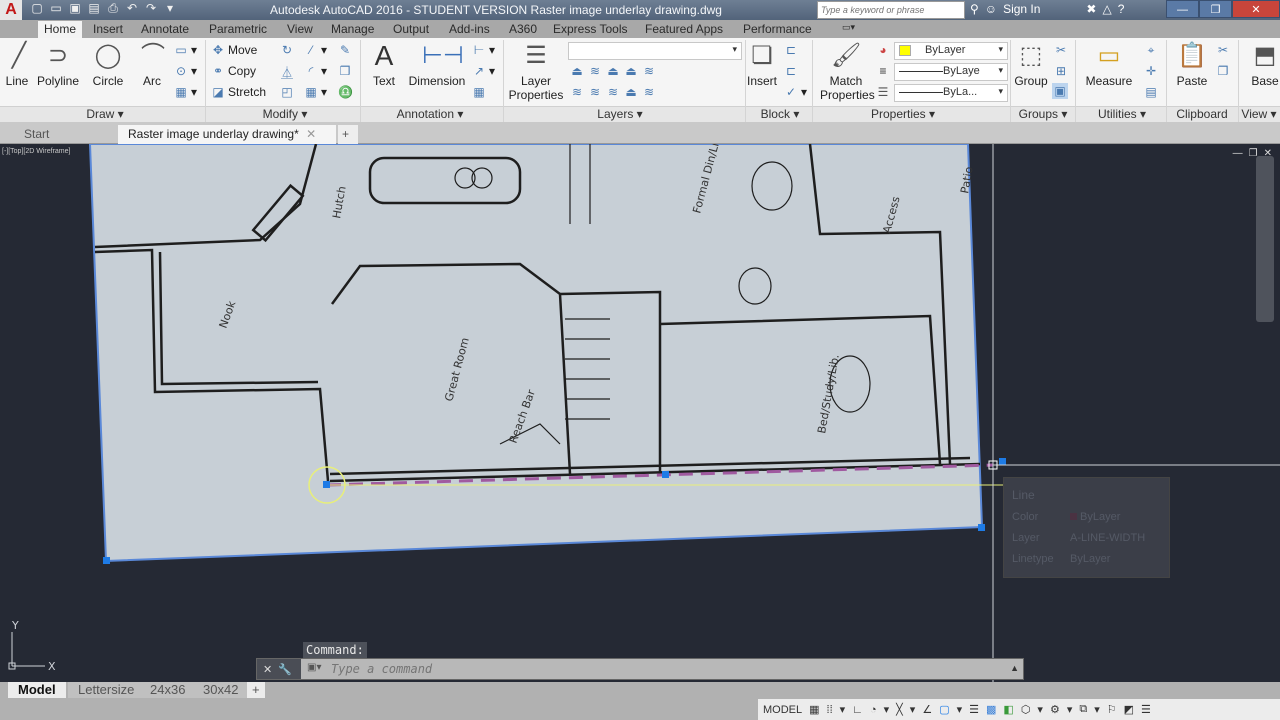 This screenshot has width=1280, height=720. I want to click on osnap-icon: ╳, so click(899, 709).